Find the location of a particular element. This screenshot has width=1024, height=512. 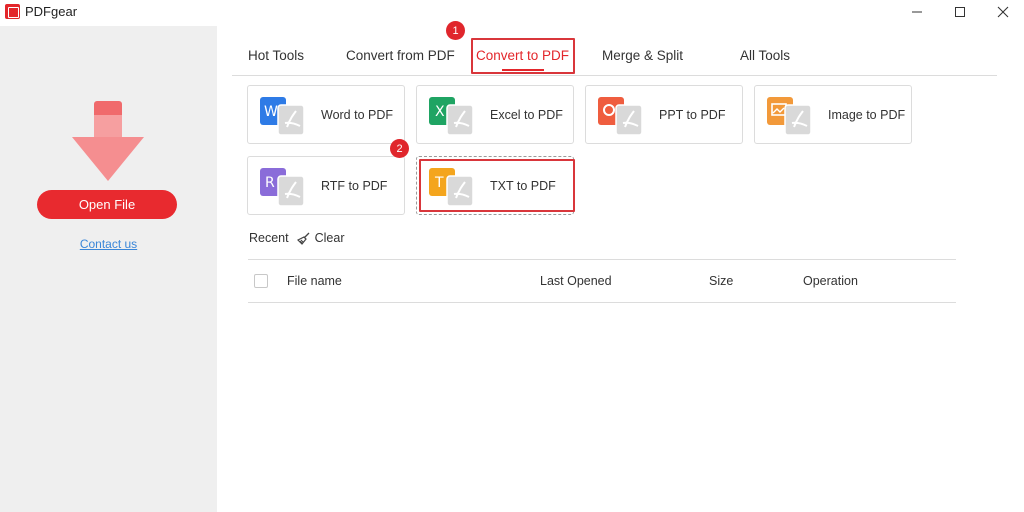

recent-table-header: File name Last Opened Size Operation is located at coordinates (602, 281).